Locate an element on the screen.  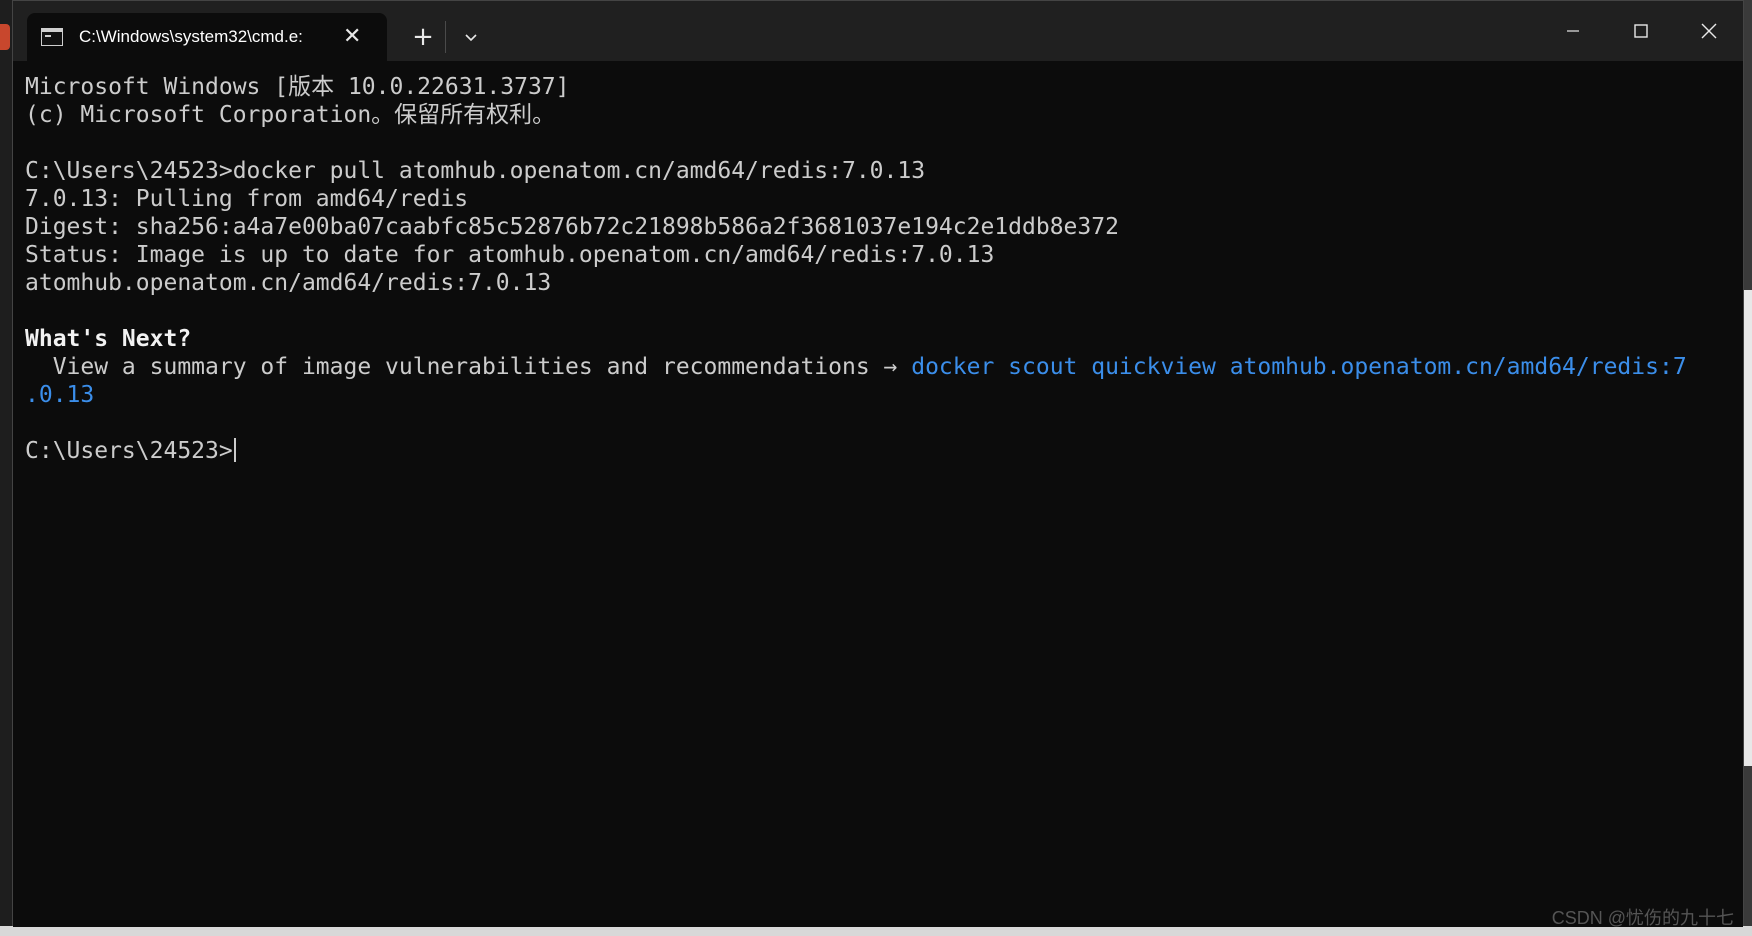
watermark: CSDN @忧伤的九十七 is located at coordinates (1642, 918).